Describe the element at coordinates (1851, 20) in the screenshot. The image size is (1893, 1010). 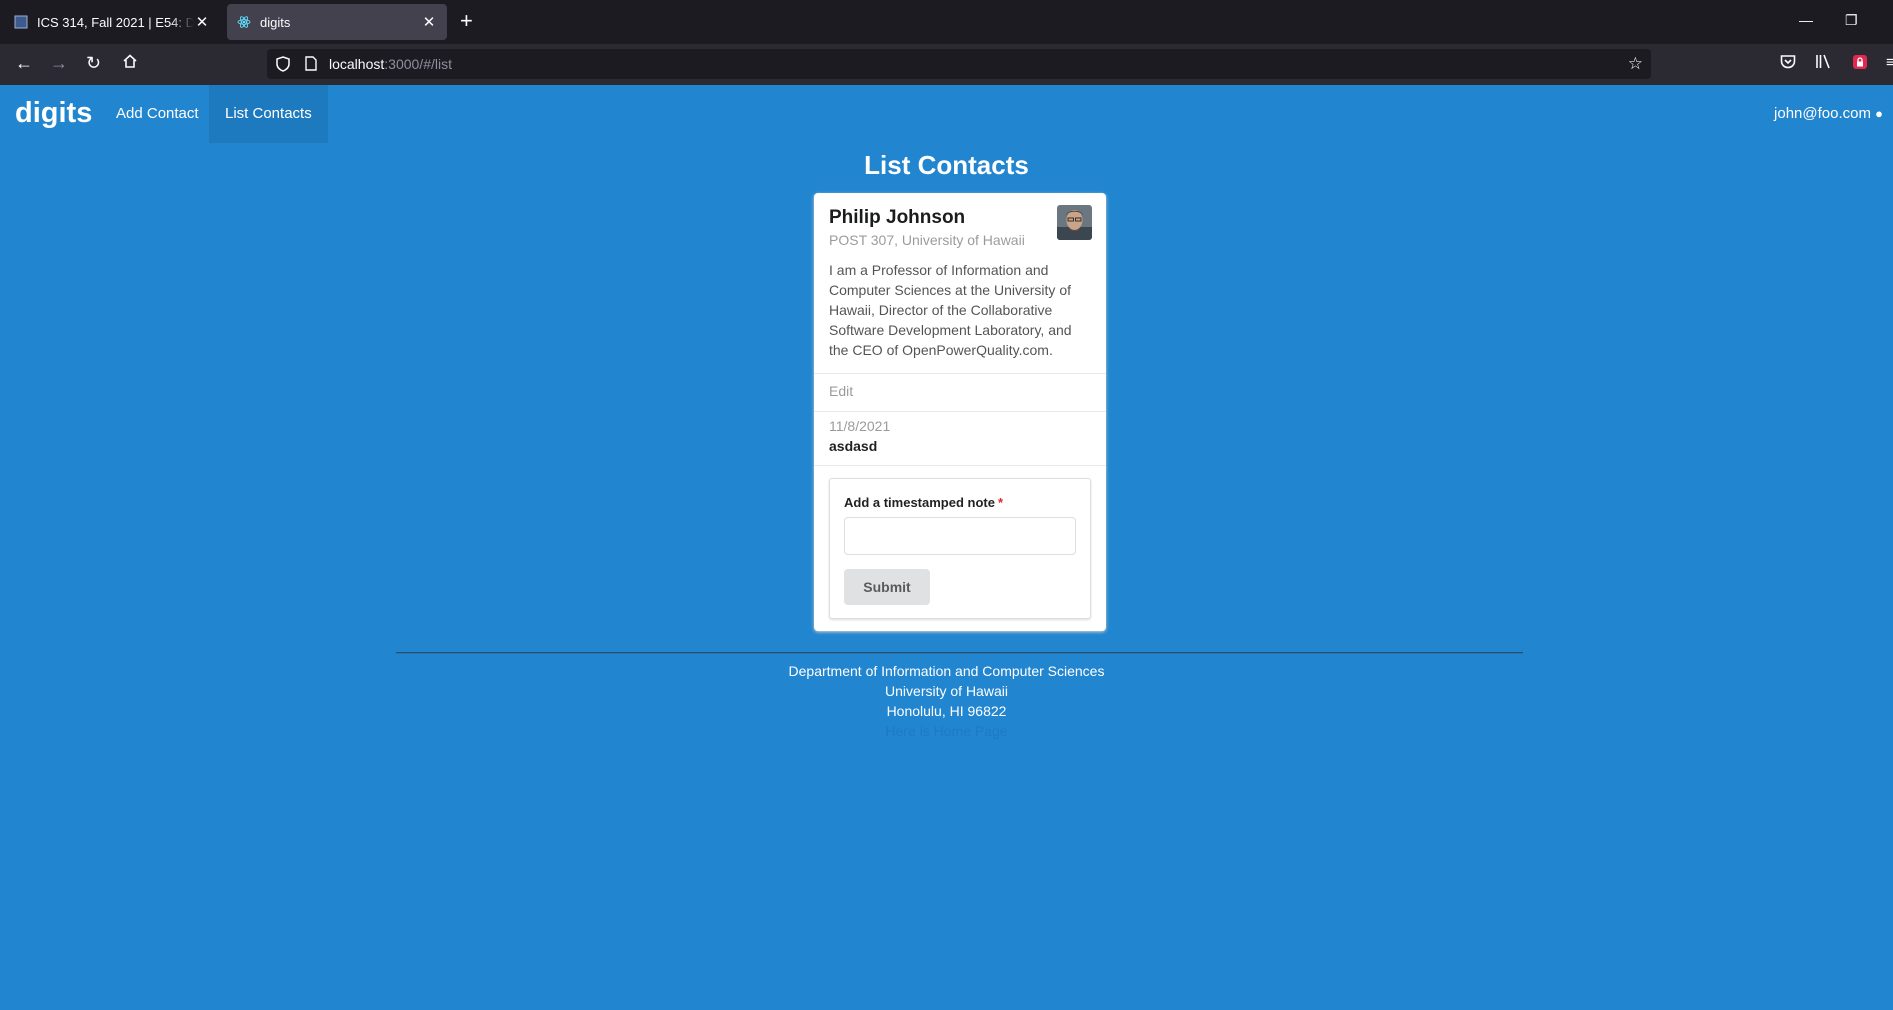
I see `restore-icon: ❐` at that location.